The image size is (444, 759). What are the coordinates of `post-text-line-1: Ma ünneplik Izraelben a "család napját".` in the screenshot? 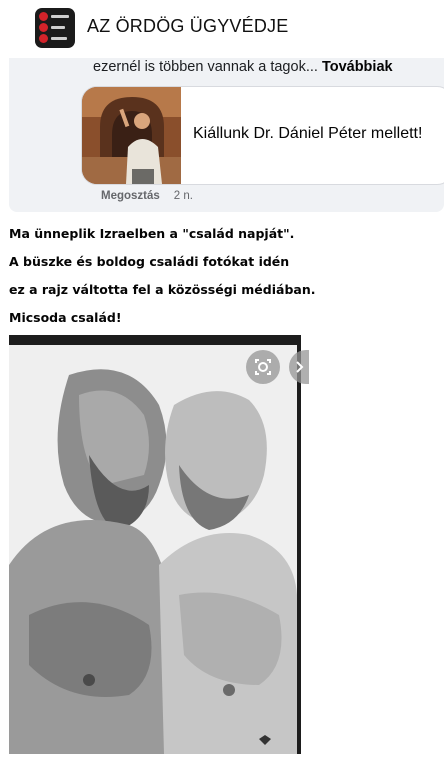 It's located at (152, 233).